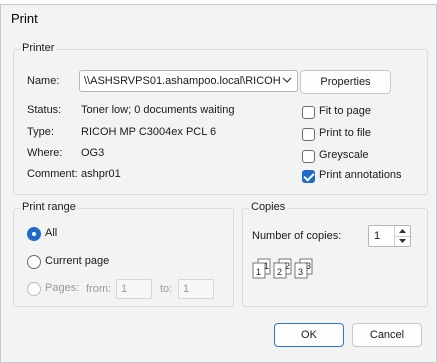  What do you see at coordinates (166, 289) in the screenshot?
I see `to-label: to:` at bounding box center [166, 289].